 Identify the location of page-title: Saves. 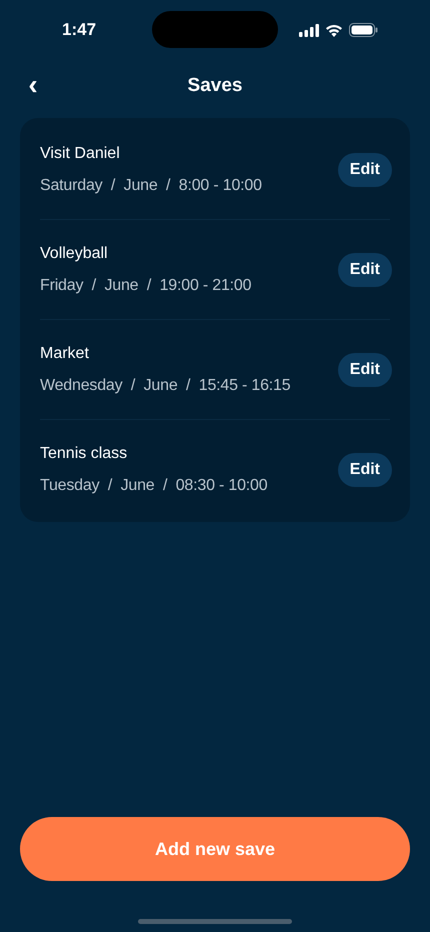
(215, 86).